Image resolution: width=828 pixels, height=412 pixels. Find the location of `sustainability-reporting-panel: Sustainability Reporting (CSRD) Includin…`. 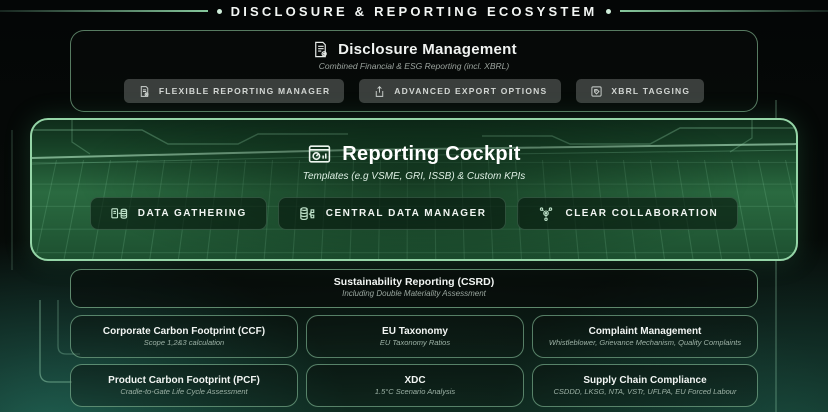

sustainability-reporting-panel: Sustainability Reporting (CSRD) Includin… is located at coordinates (414, 288).